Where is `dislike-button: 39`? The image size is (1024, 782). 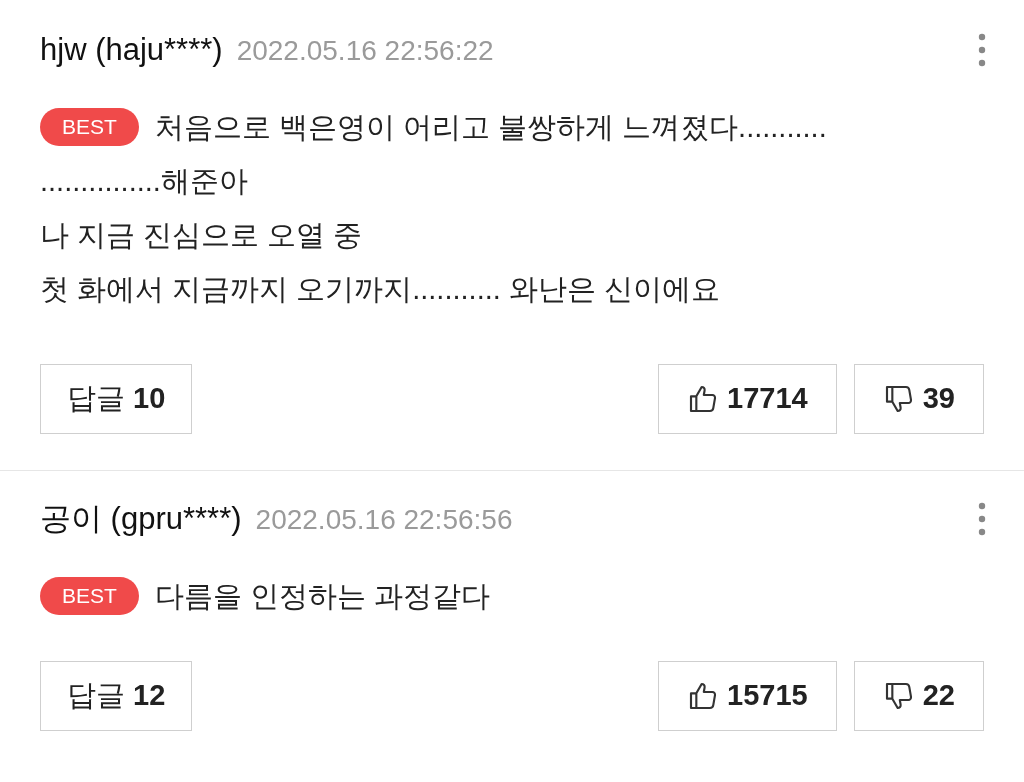
dislike-button: 39 is located at coordinates (918, 399).